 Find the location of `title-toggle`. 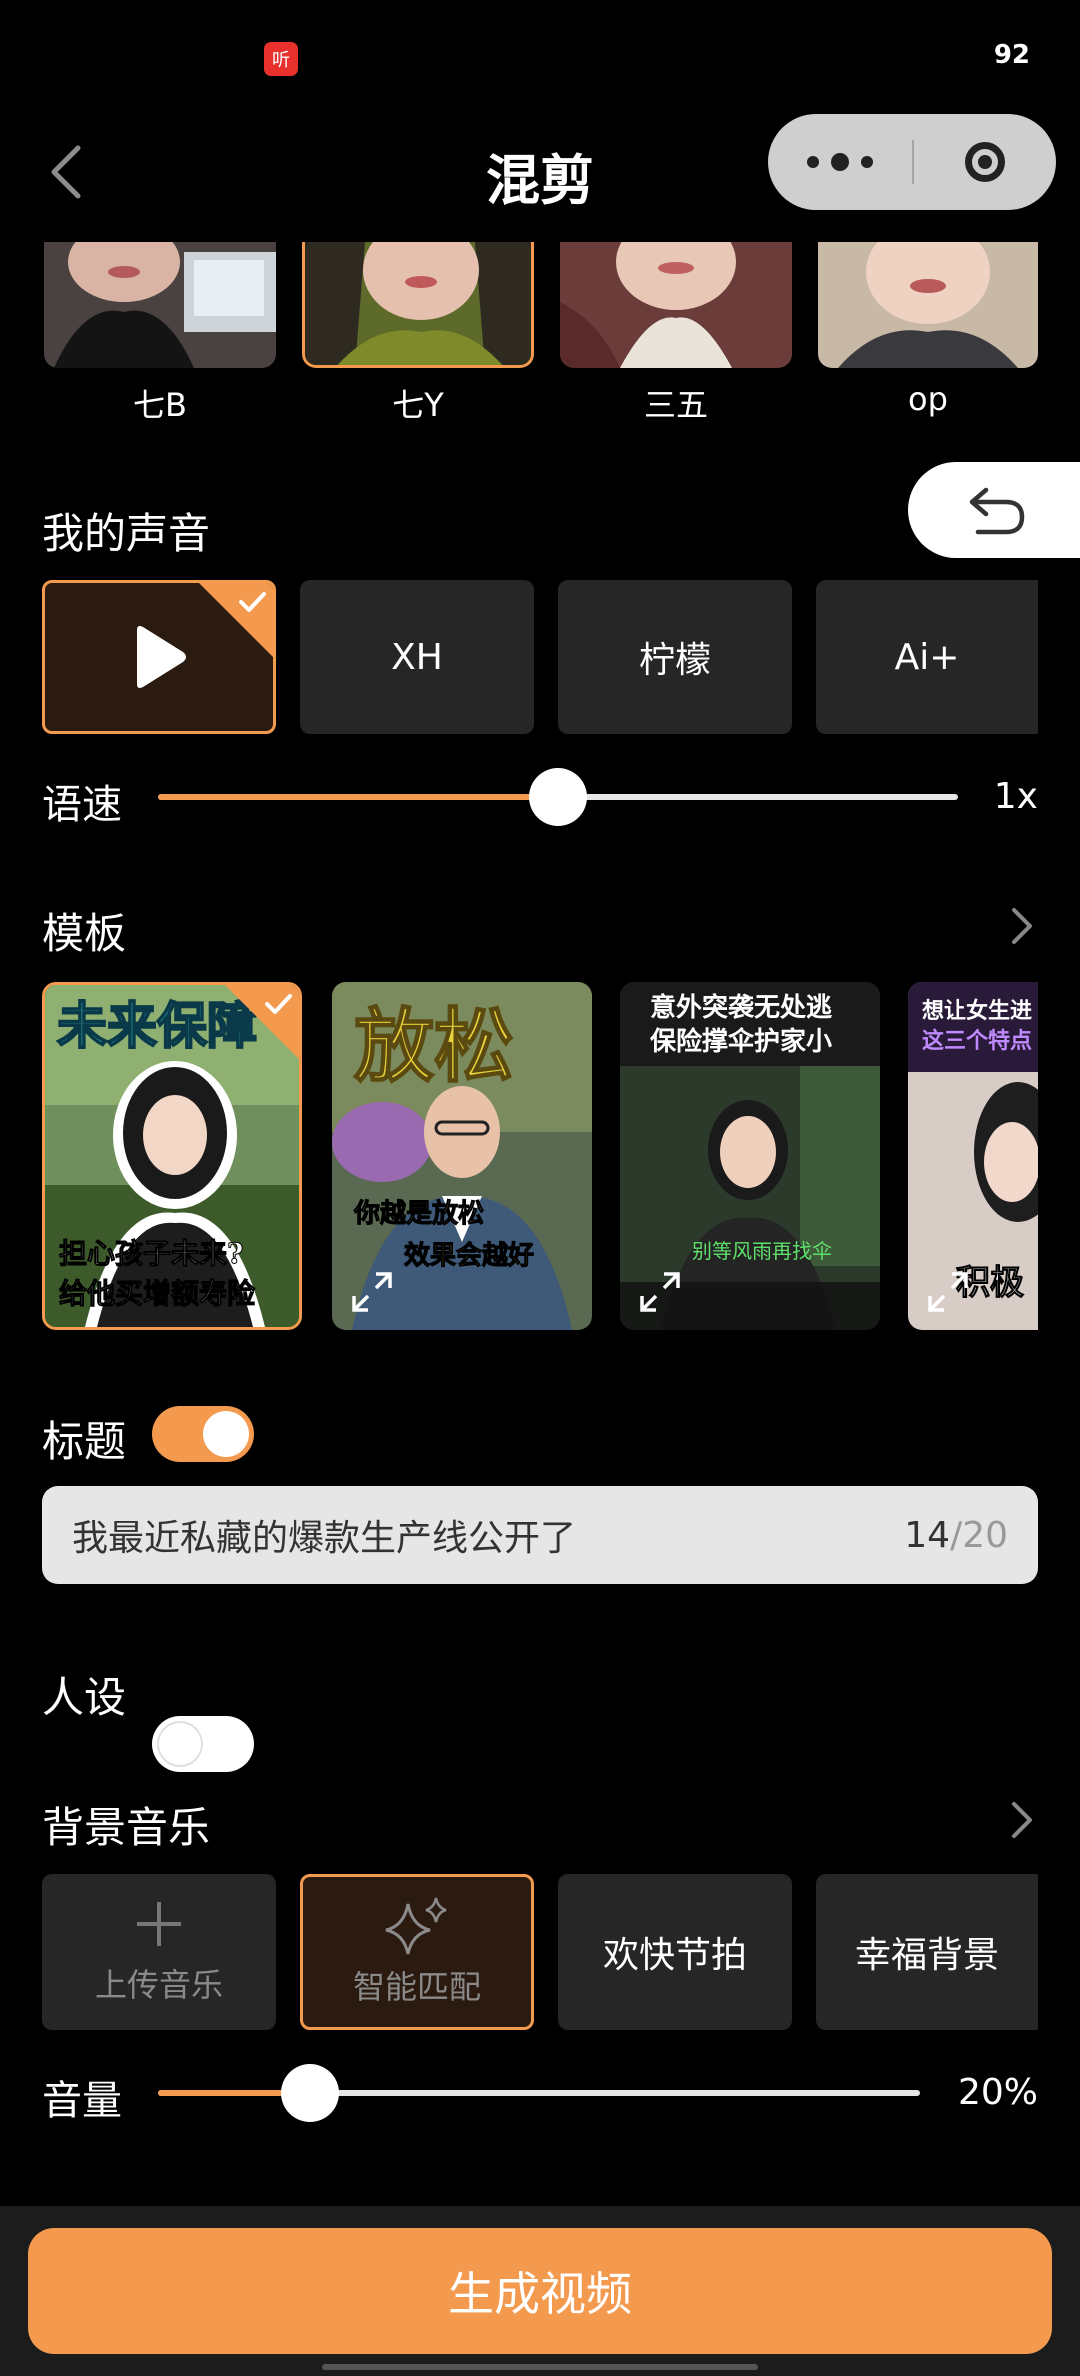

title-toggle is located at coordinates (203, 1434).